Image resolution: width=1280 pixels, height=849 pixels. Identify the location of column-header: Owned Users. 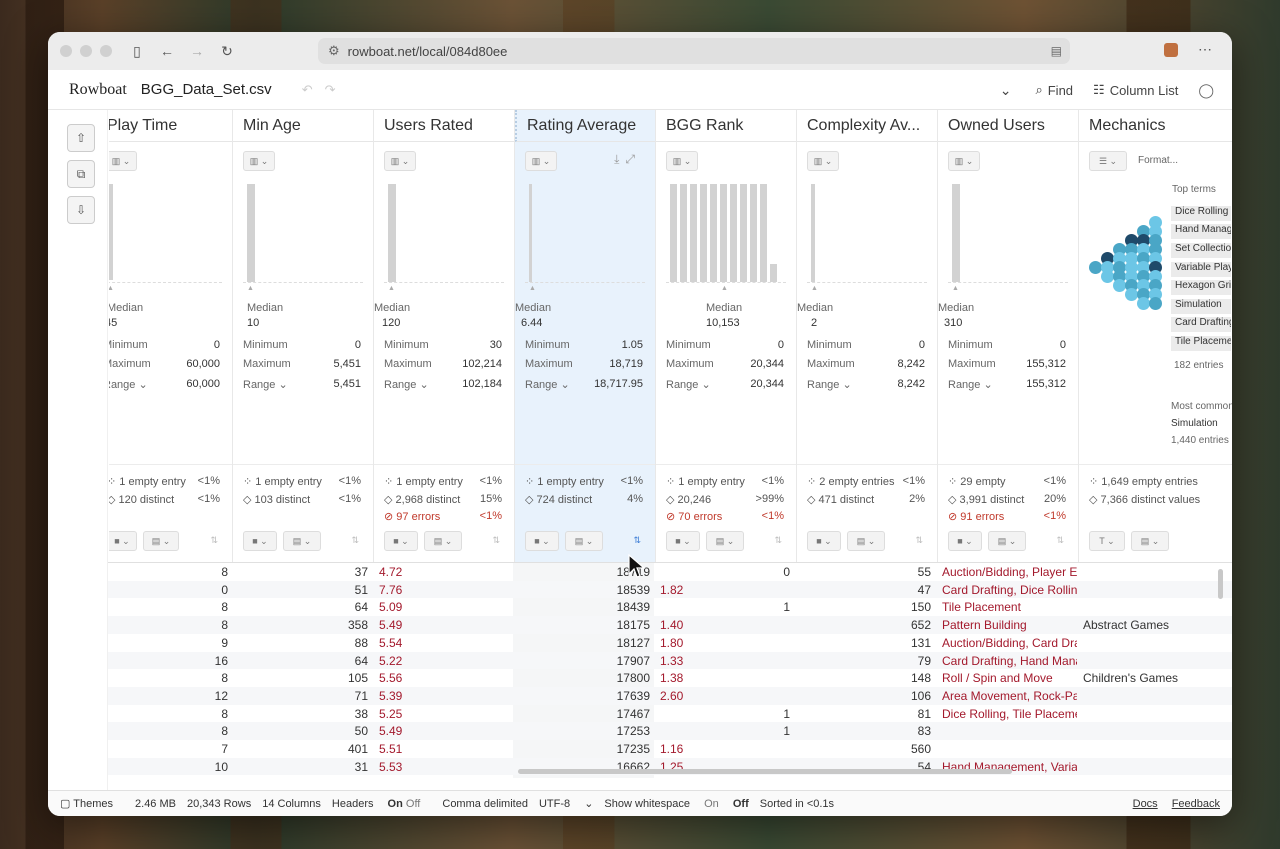
(1008, 126).